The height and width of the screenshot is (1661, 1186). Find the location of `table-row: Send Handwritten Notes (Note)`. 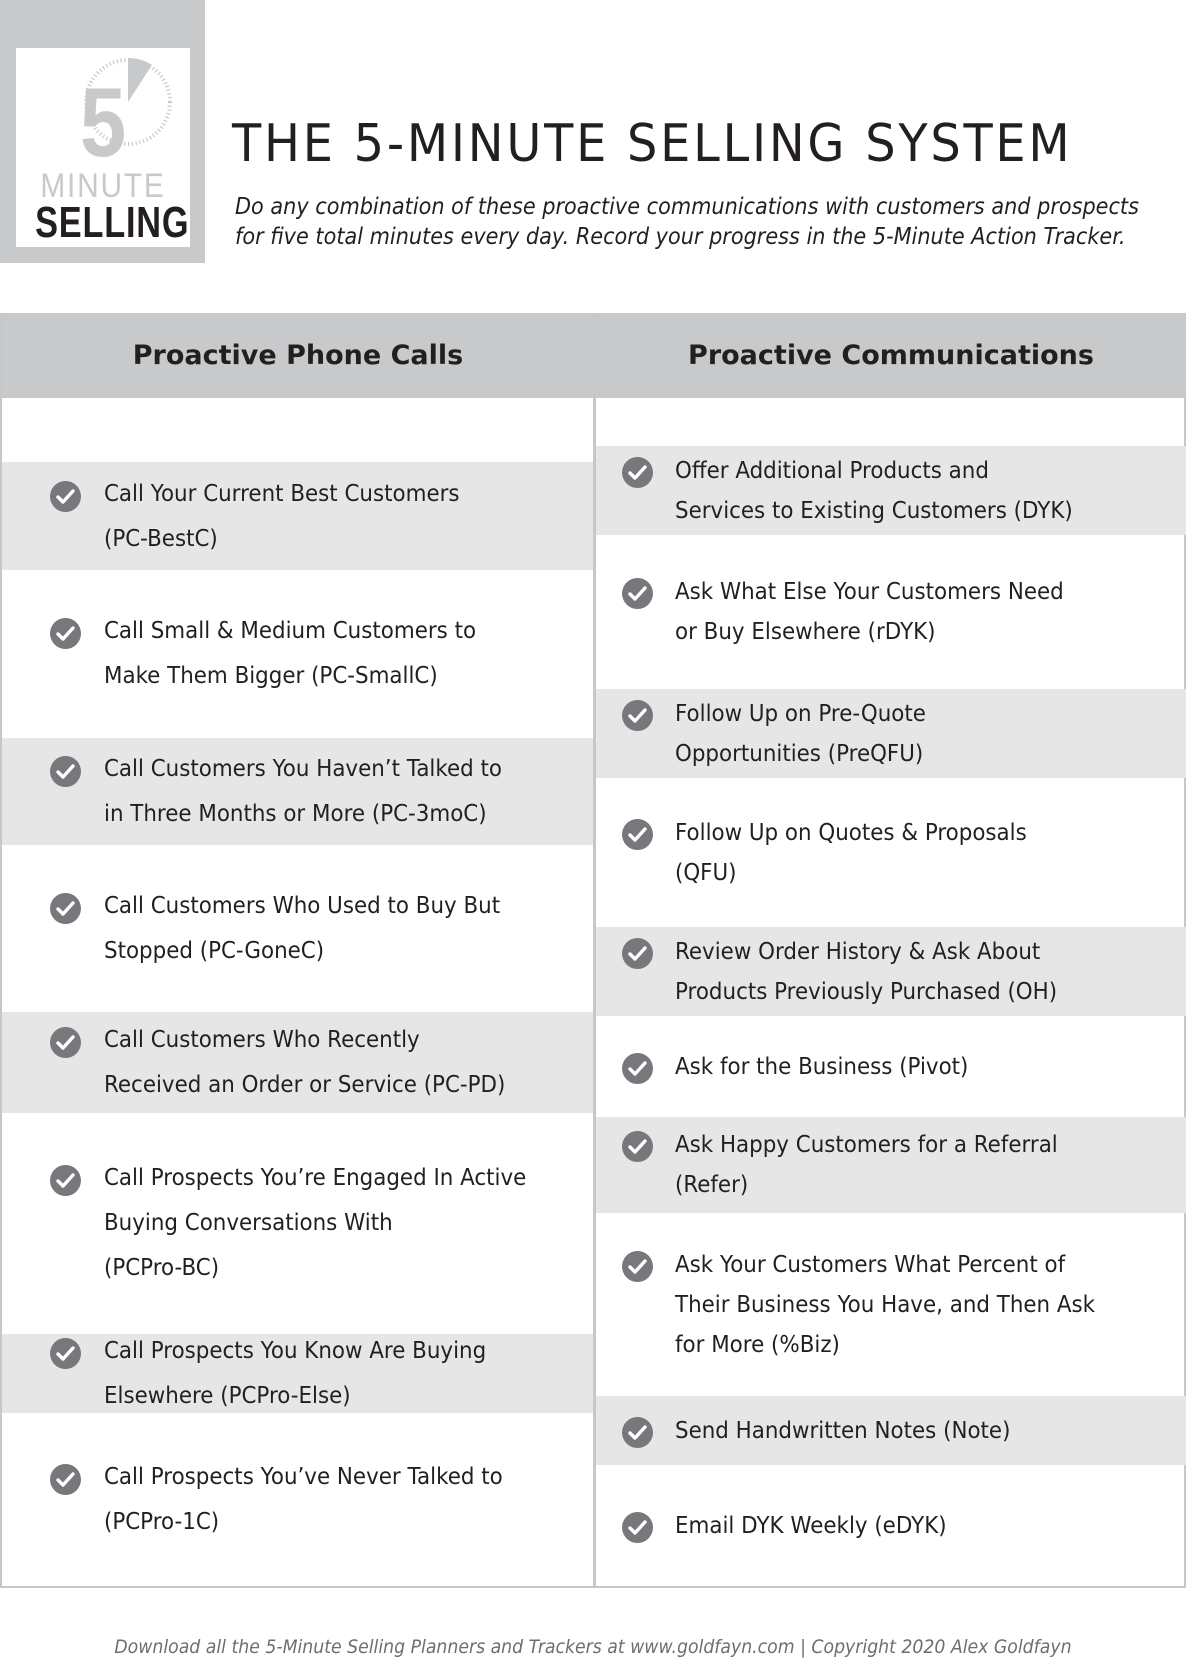

table-row: Send Handwritten Notes (Note) is located at coordinates (891, 1430).